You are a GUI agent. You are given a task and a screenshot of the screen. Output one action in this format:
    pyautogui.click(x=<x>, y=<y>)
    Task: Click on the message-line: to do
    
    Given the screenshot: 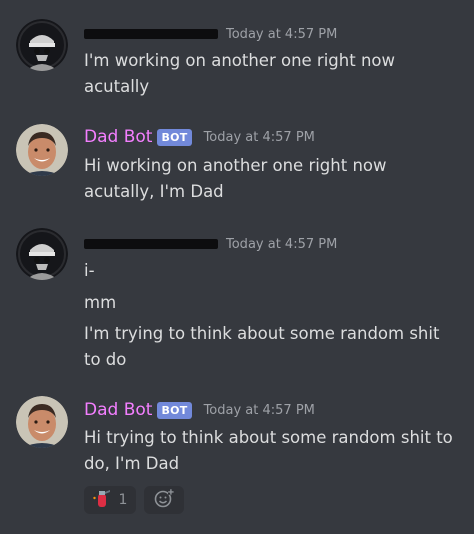 What is the action you would take?
    pyautogui.click(x=105, y=359)
    